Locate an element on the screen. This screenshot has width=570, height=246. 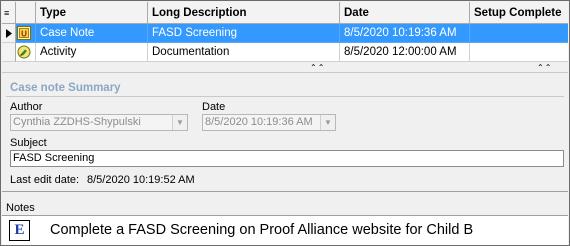
last-edit-value: 8/5/2020 10:19:52 AM is located at coordinates (141, 180).